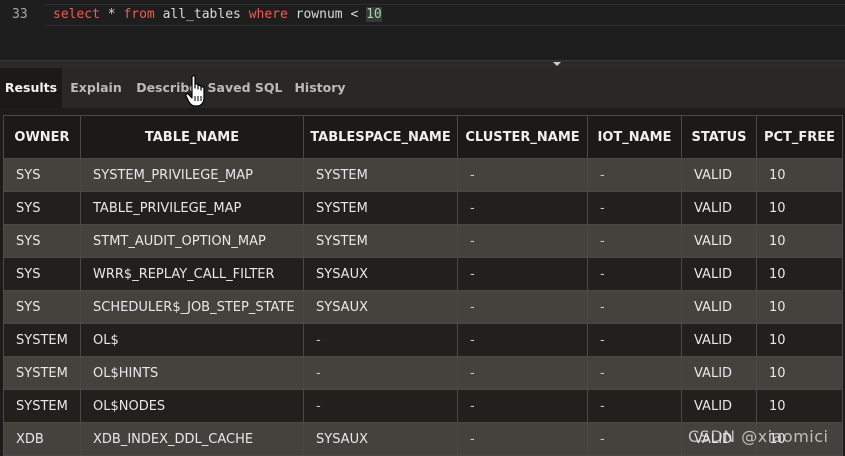  I want to click on table-cell: OL$, so click(192, 340).